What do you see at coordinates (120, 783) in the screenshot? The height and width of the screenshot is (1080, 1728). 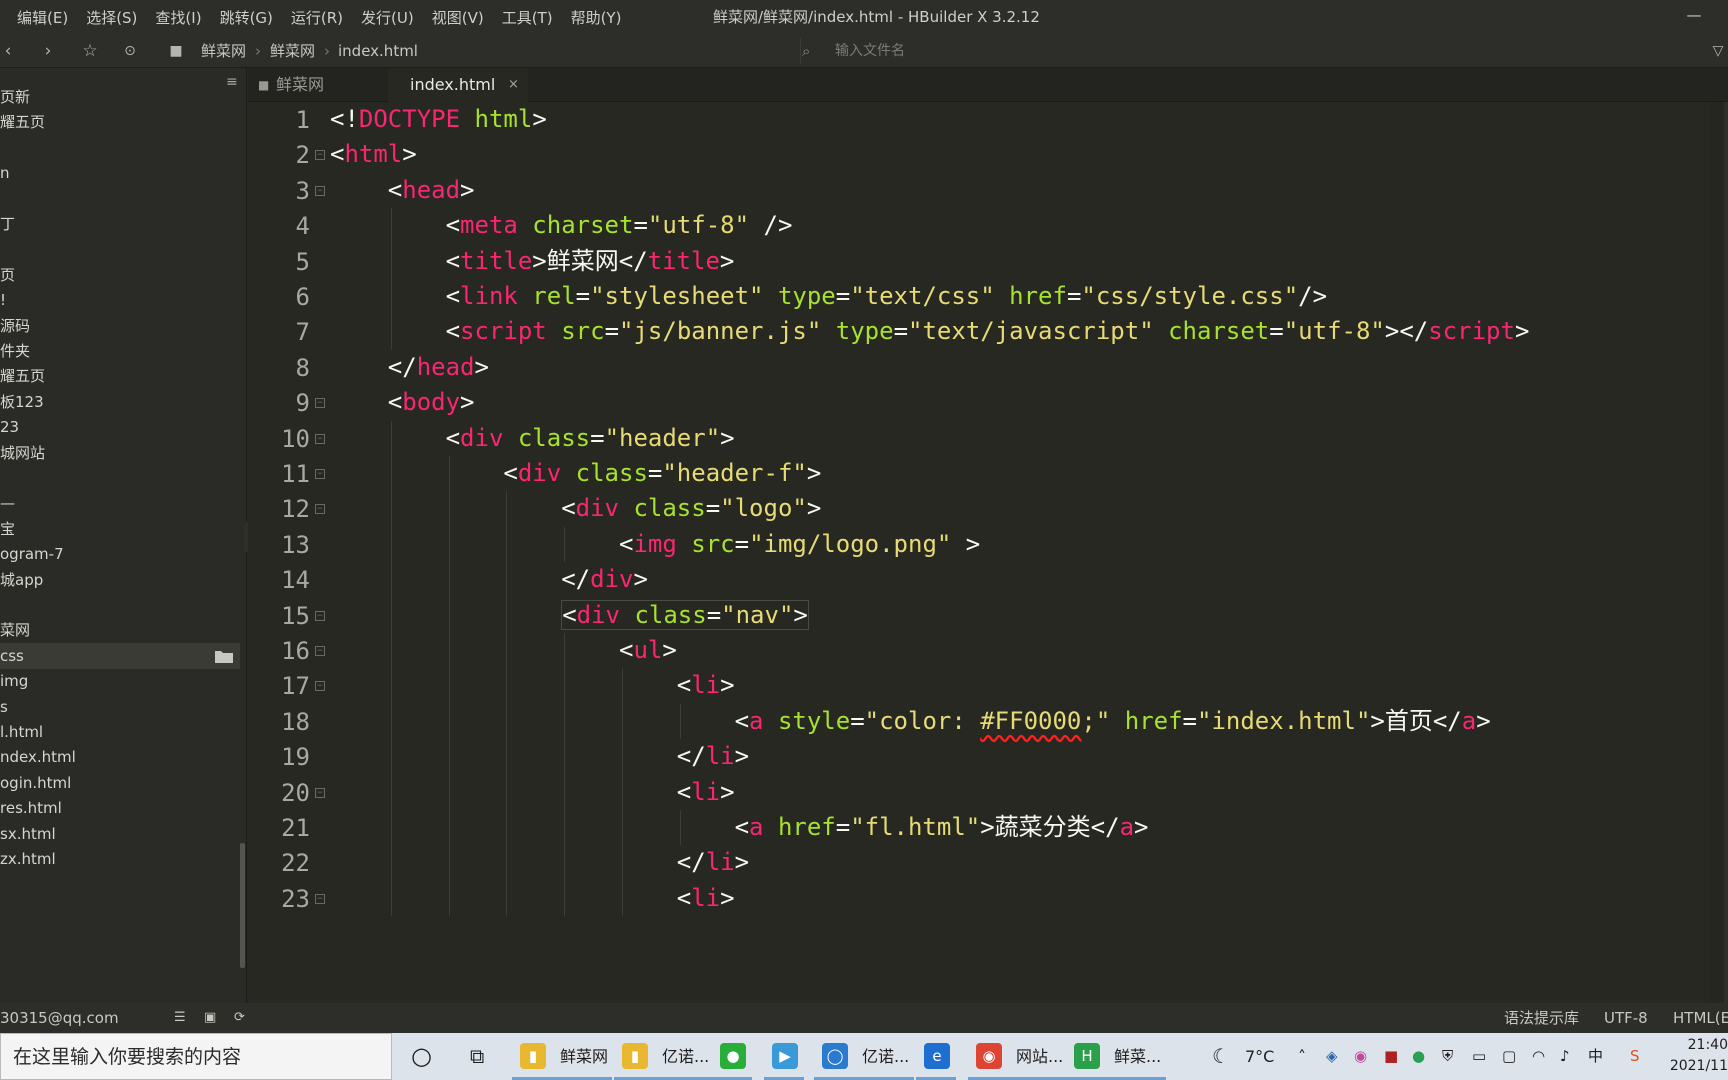 I see `sidebar-item: ogin.html` at bounding box center [120, 783].